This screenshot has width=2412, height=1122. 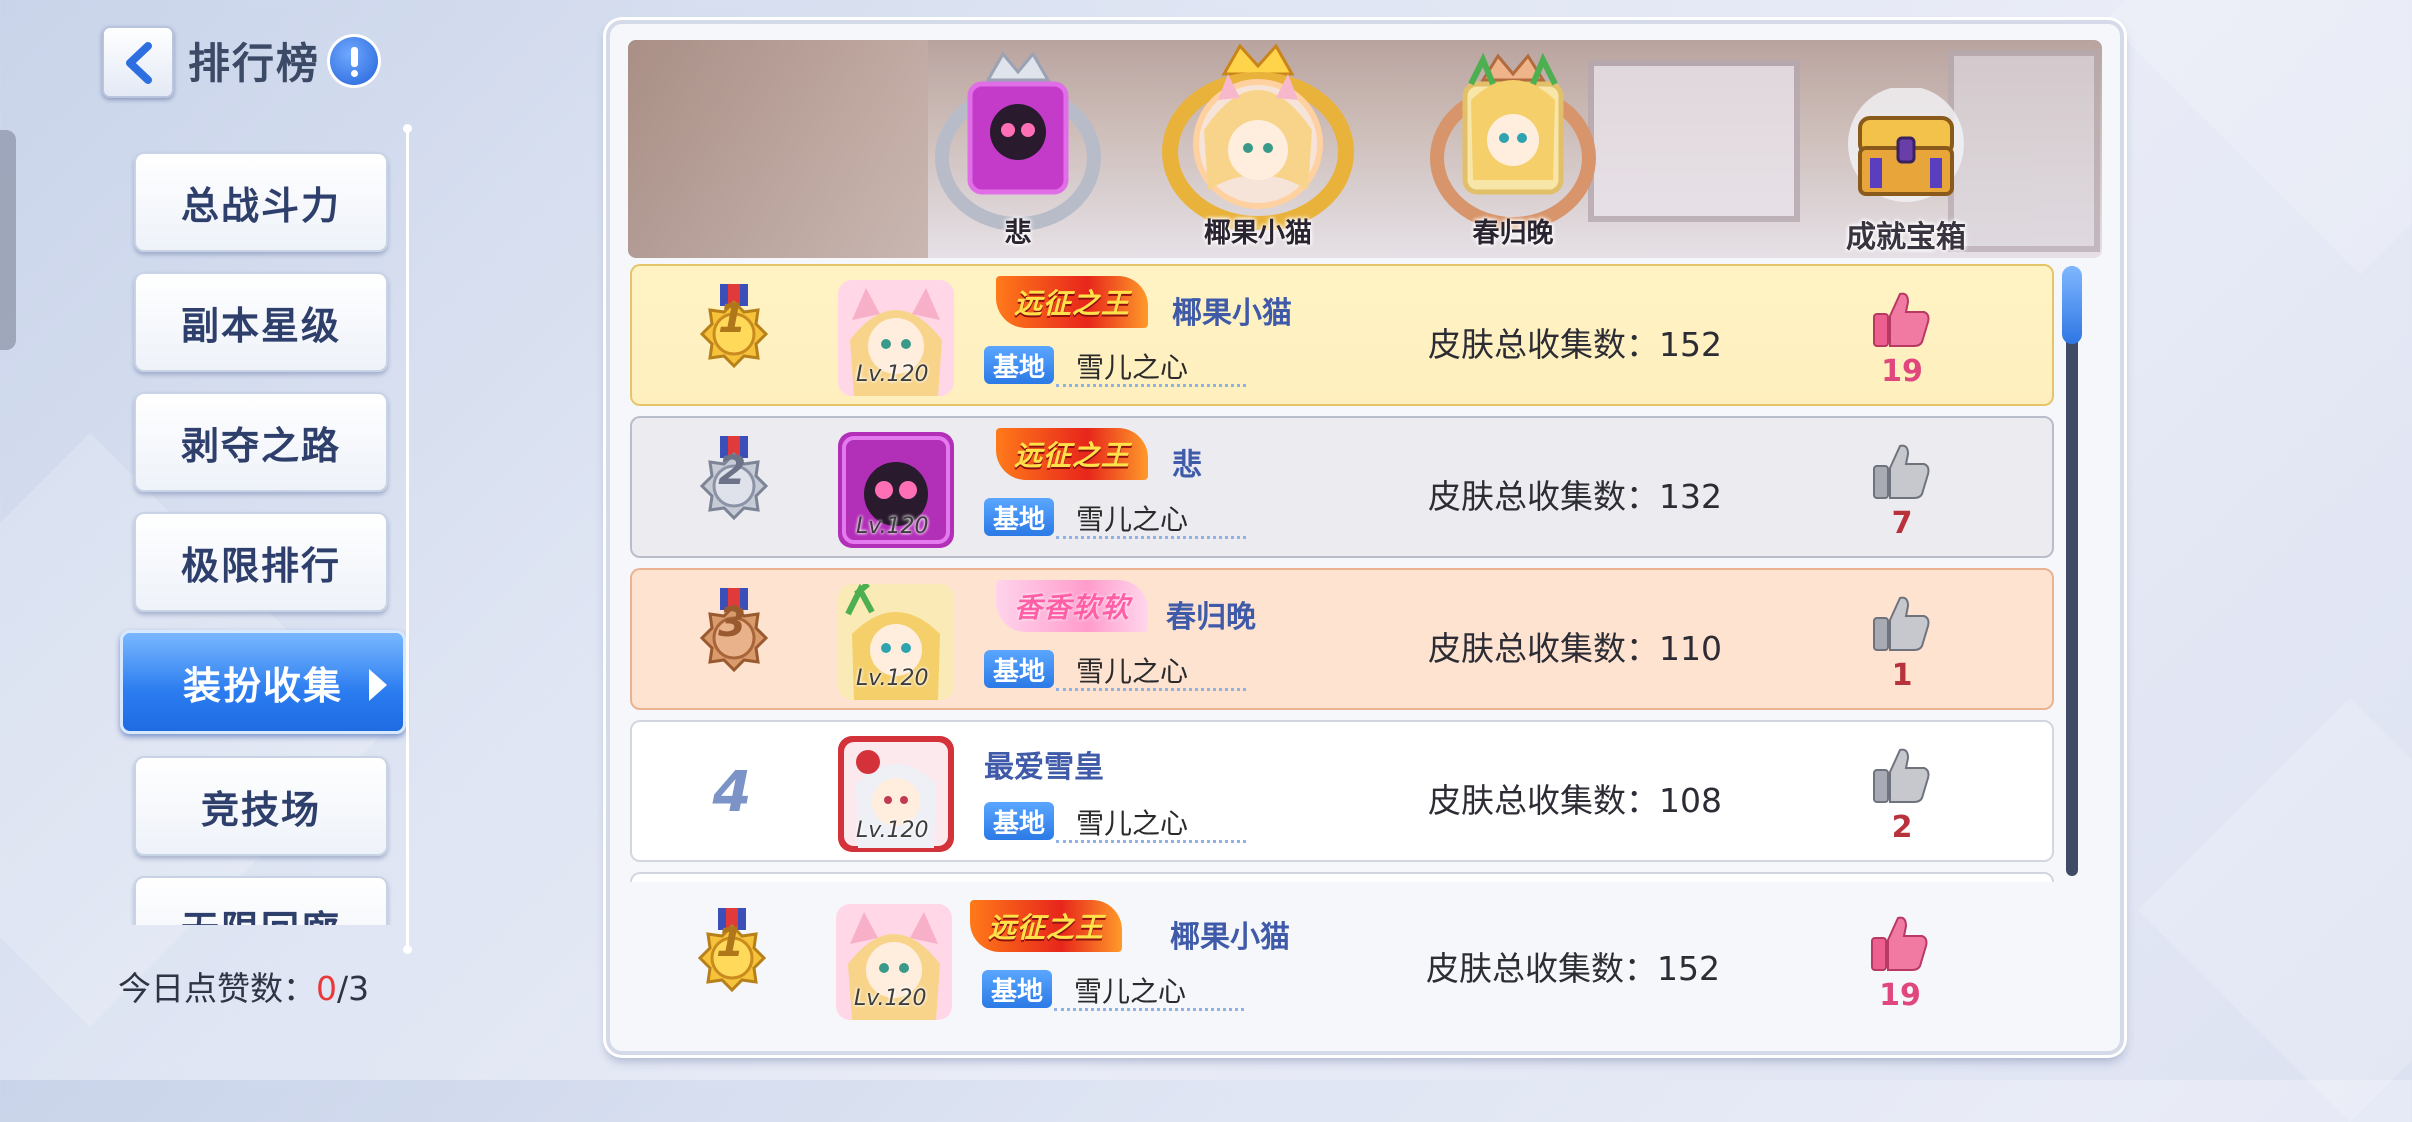 What do you see at coordinates (1018, 233) in the screenshot?
I see `podium-second-name: 悲` at bounding box center [1018, 233].